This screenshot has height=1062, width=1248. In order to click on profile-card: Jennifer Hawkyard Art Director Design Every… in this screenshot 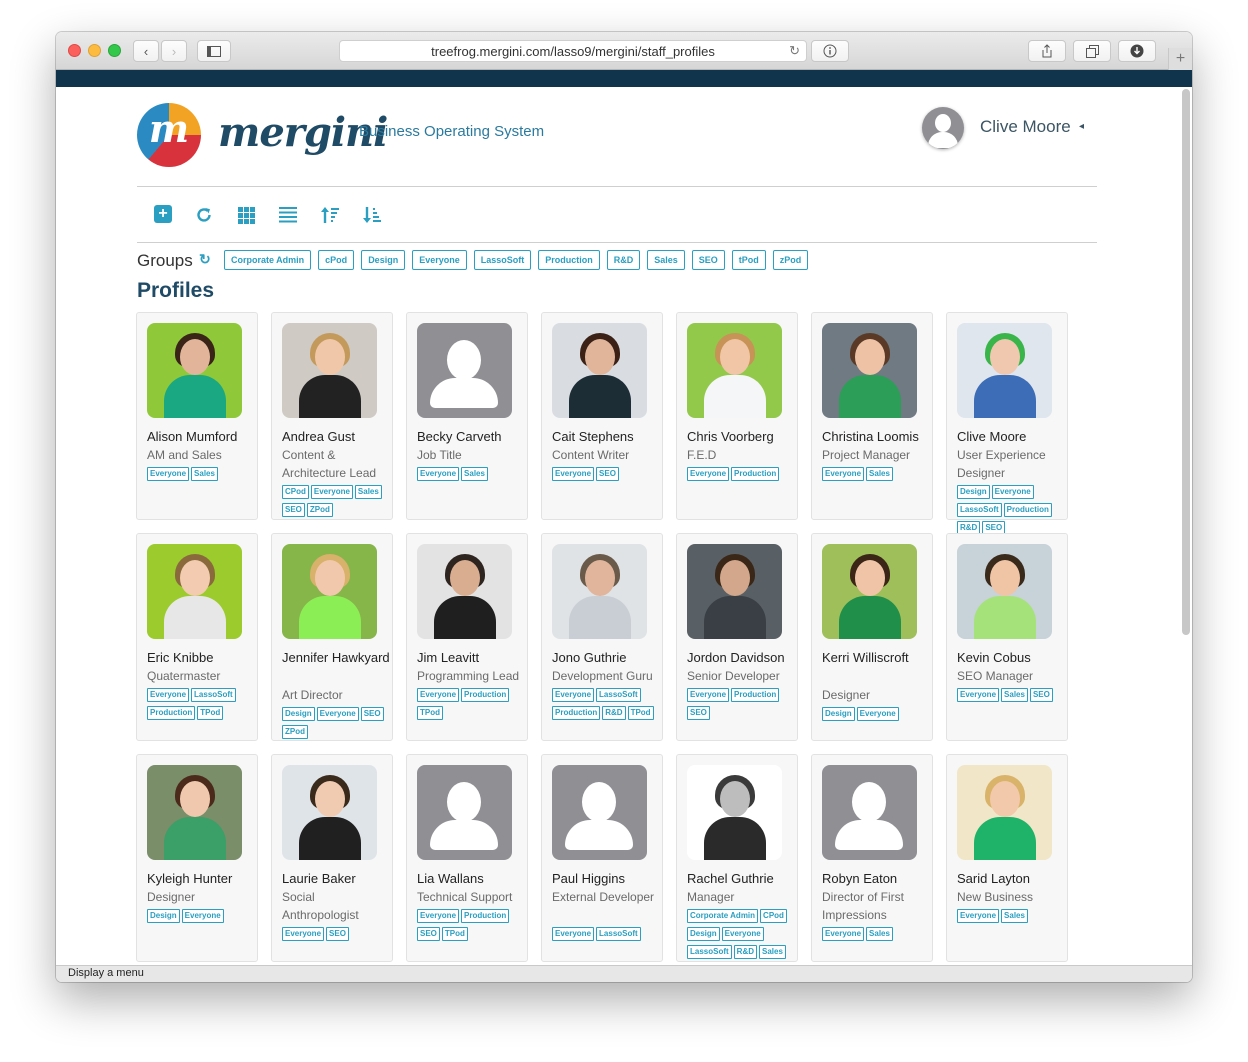, I will do `click(332, 637)`.